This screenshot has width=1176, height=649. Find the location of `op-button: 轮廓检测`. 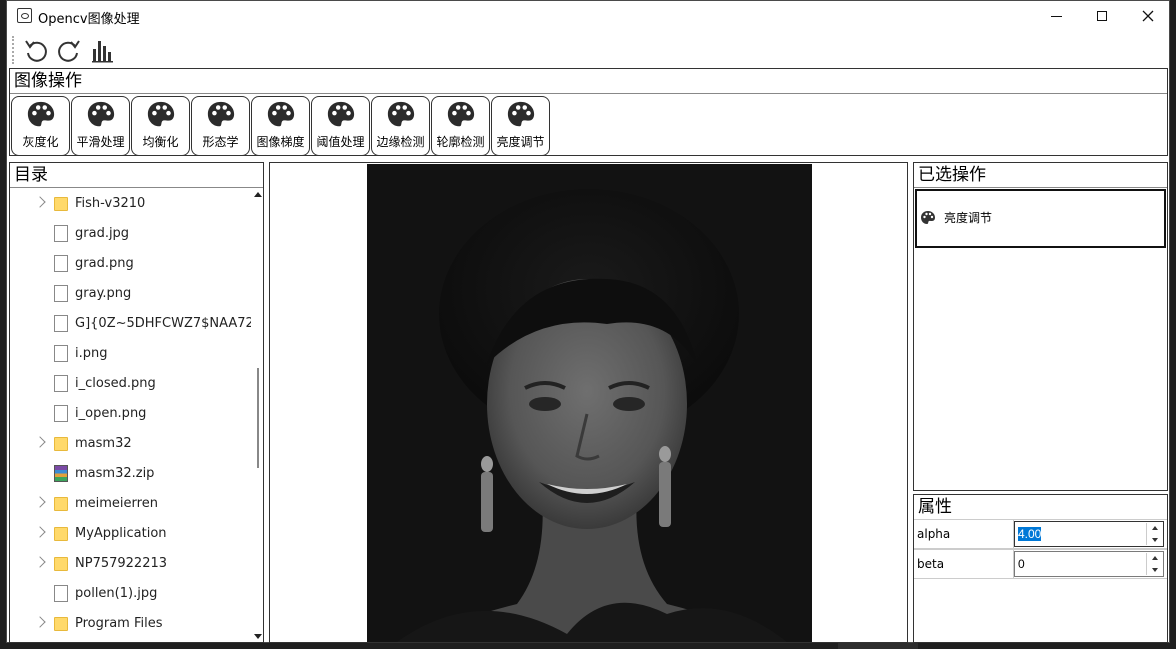

op-button: 轮廓检测 is located at coordinates (460, 126).